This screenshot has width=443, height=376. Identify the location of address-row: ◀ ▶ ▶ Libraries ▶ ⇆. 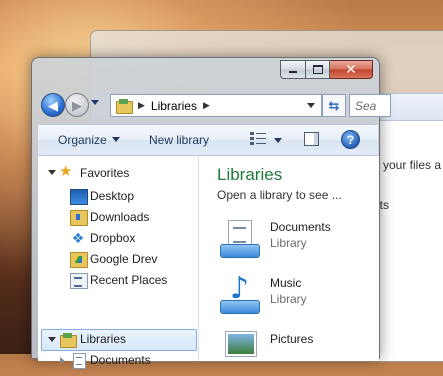
(214, 105).